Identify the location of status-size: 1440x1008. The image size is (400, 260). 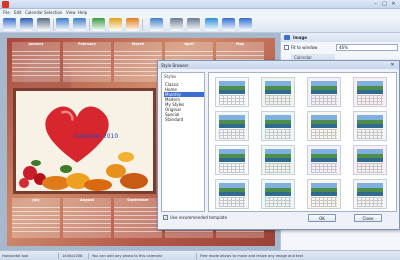
(72, 256).